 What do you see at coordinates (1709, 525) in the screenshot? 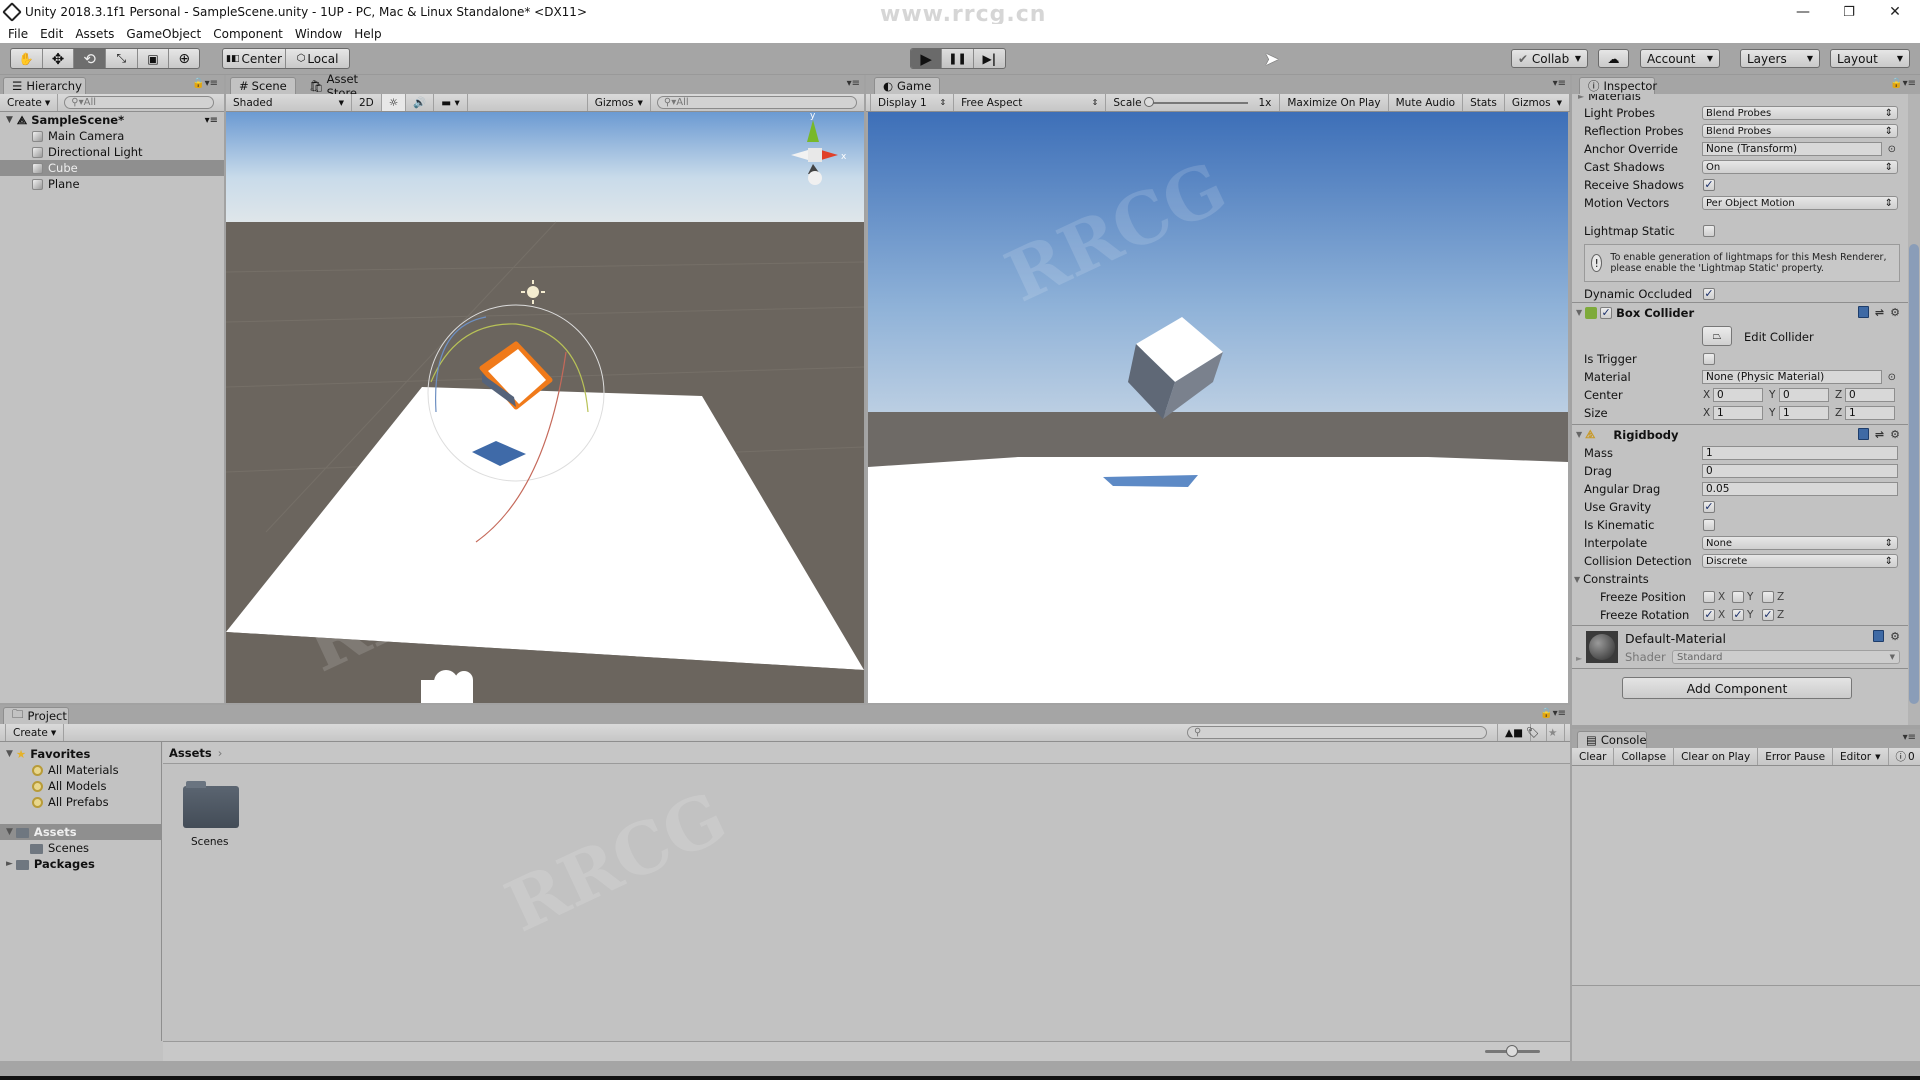
I see `is-kinematic-checkbox` at bounding box center [1709, 525].